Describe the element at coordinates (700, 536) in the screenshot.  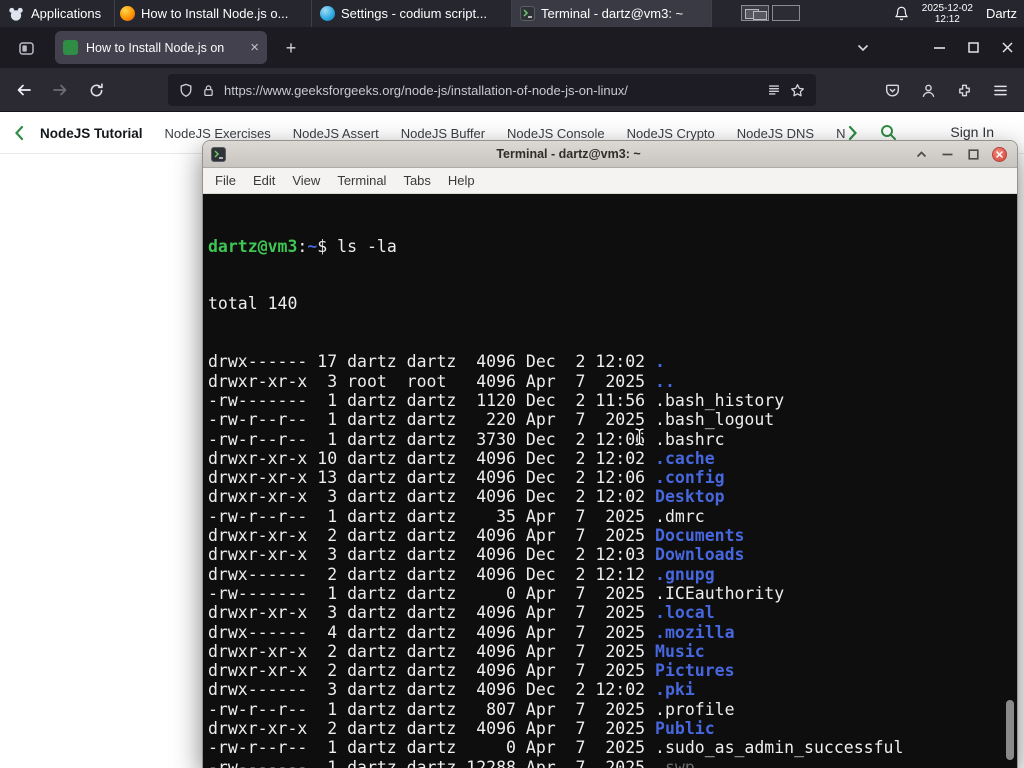
I see `file-name: Documents` at that location.